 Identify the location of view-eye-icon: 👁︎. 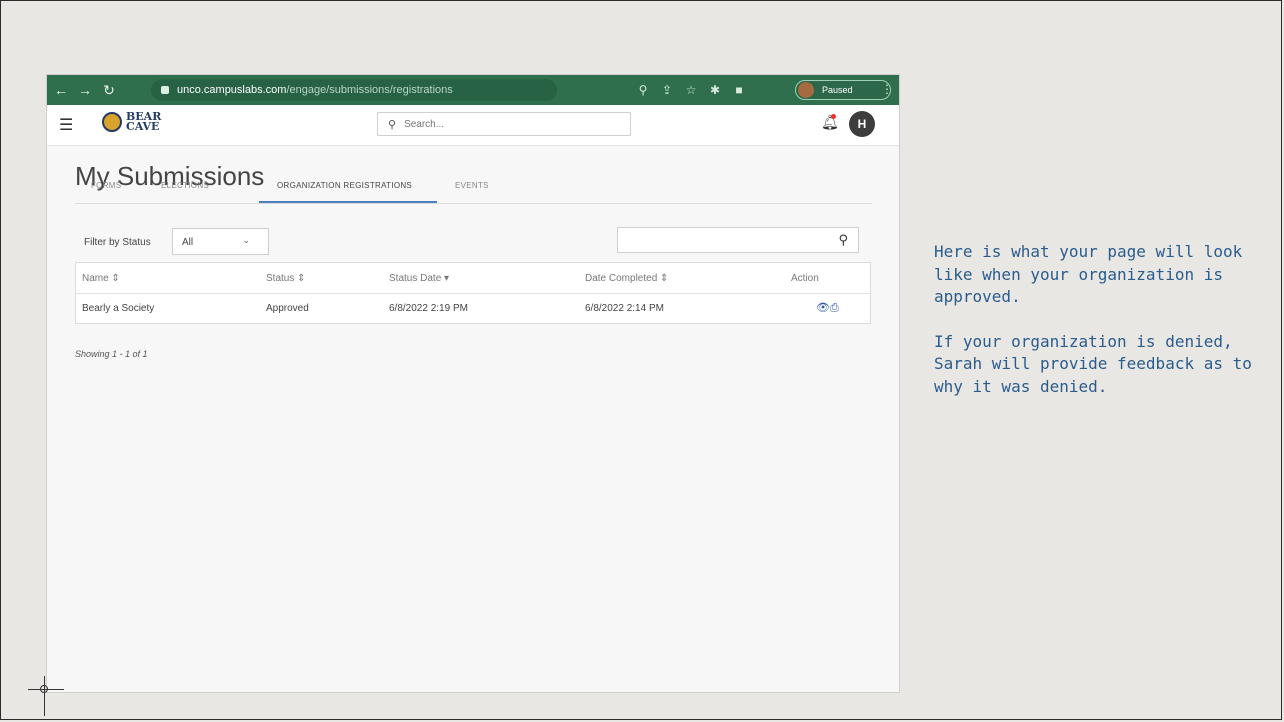
(823, 308).